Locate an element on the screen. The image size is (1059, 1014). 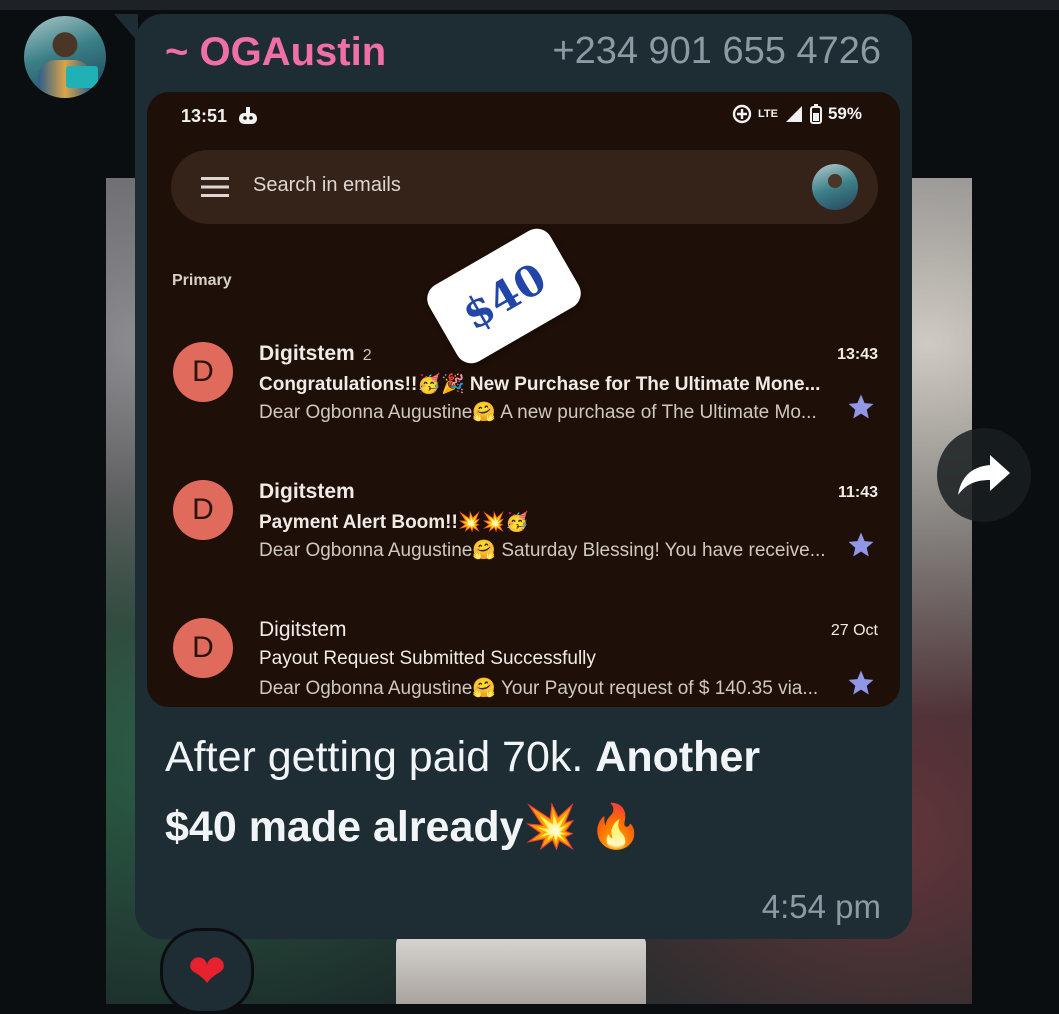
status-time: 13:51 is located at coordinates (204, 116).